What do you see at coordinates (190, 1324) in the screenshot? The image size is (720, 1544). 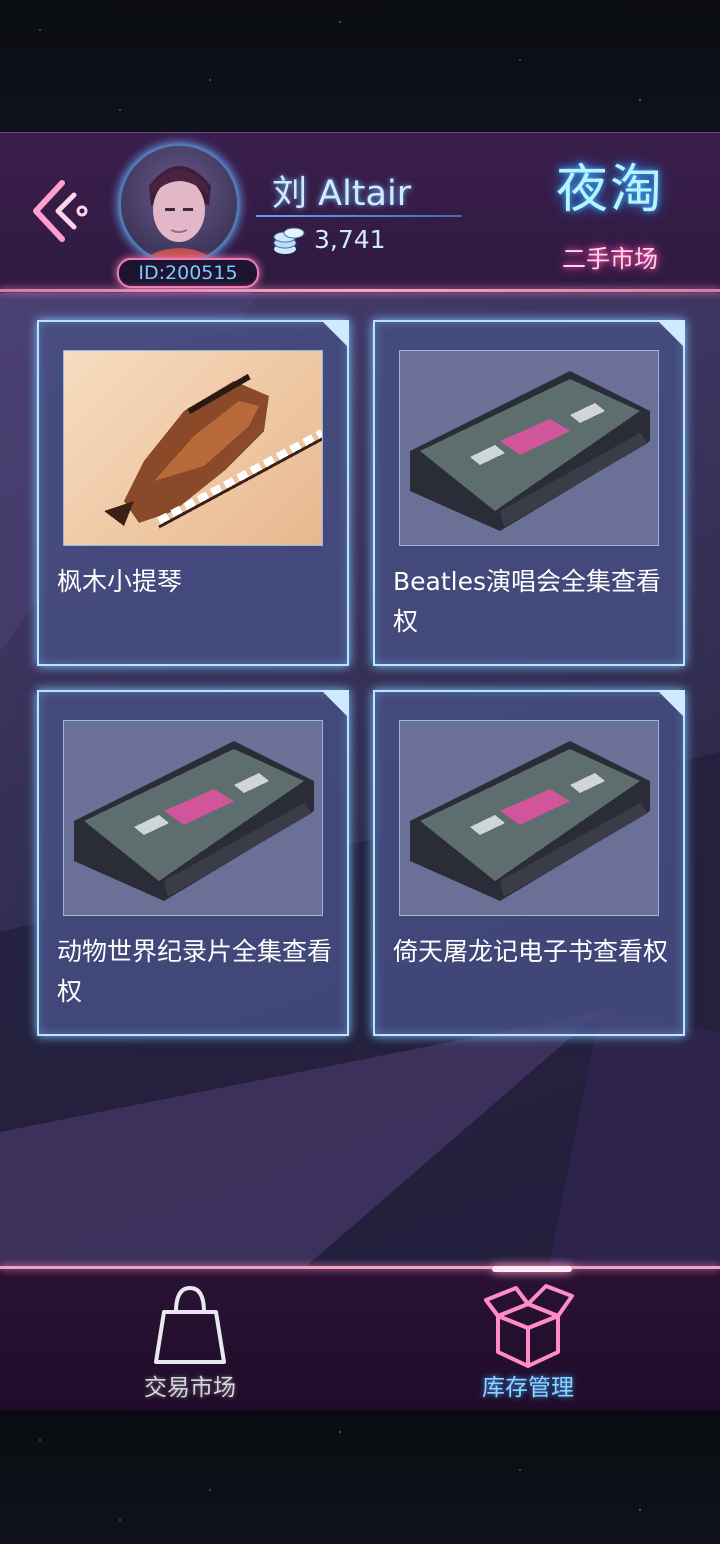 I see `shopping-bag-icon` at bounding box center [190, 1324].